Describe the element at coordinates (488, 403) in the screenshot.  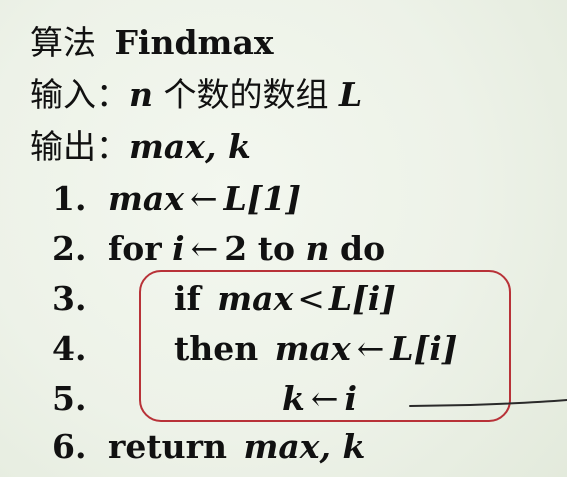
I see `annotation-line` at that location.